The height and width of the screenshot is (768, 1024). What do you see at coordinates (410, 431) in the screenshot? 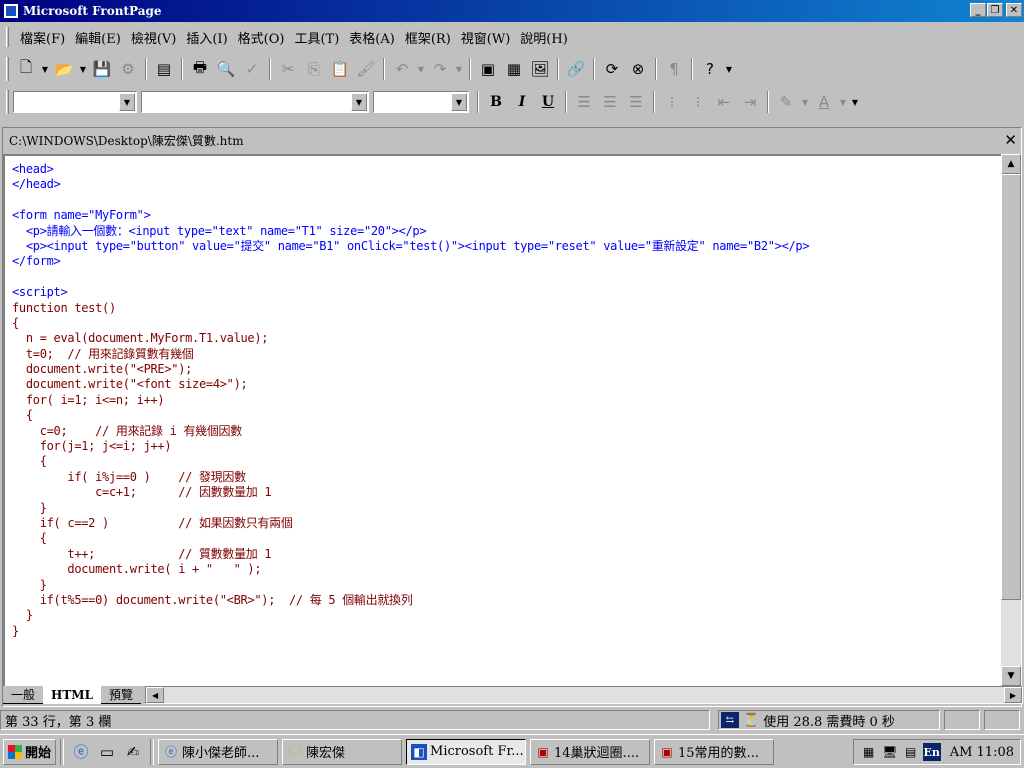
I see `code-line: c=0; // 用來記錄 i 有幾個因數` at bounding box center [410, 431].